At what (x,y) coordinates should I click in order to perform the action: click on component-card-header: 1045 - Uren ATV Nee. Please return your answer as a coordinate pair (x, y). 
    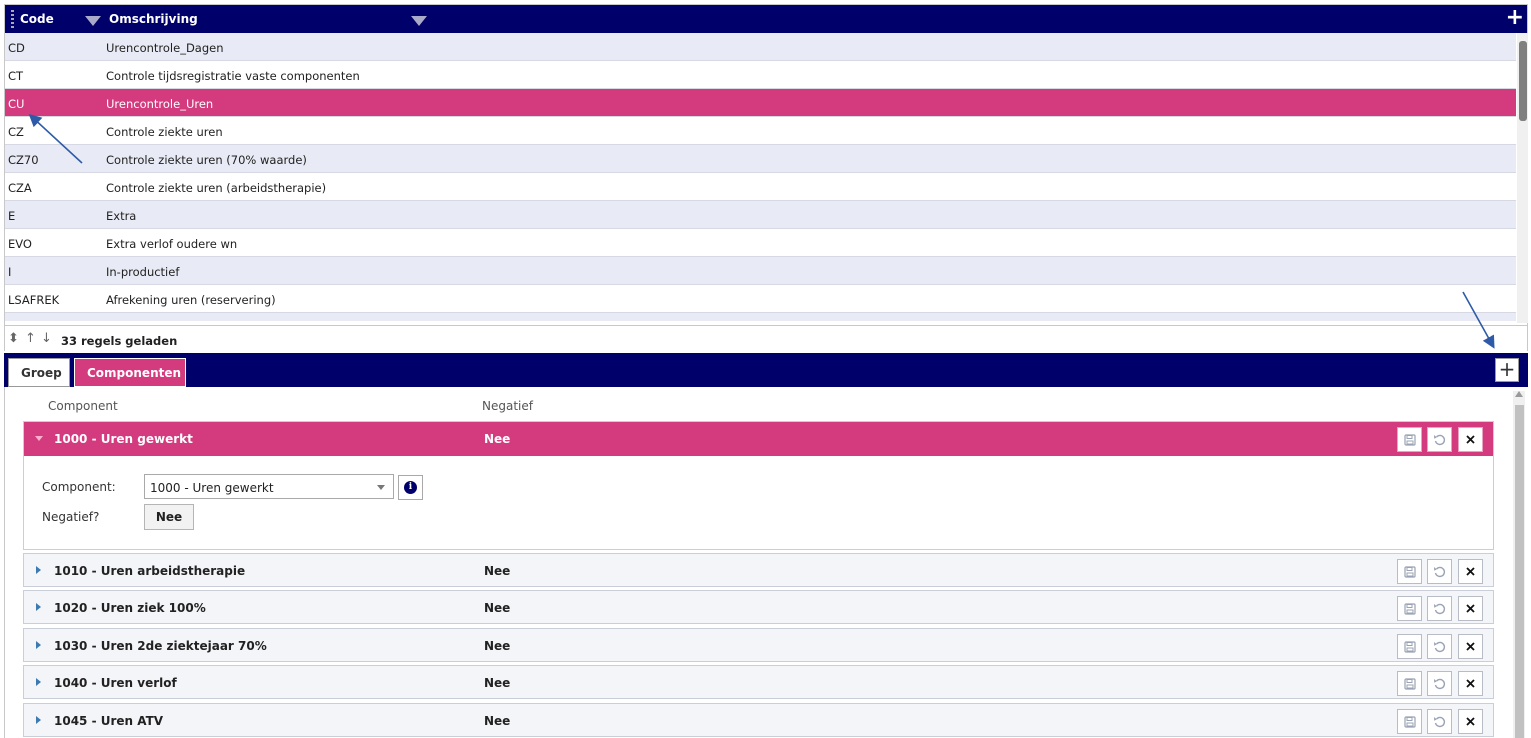
    Looking at the image, I should click on (758, 721).